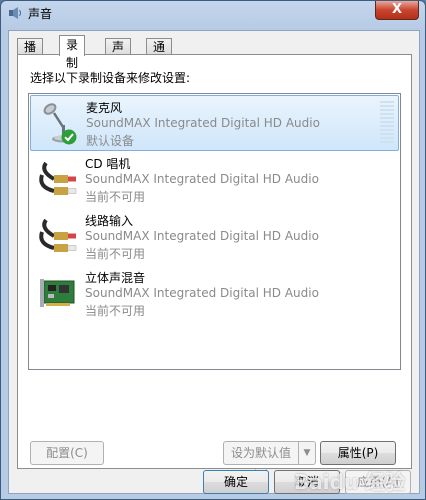 This screenshot has width=426, height=500. Describe the element at coordinates (358, 453) in the screenshot. I see `properties-button: 属性(P)` at that location.